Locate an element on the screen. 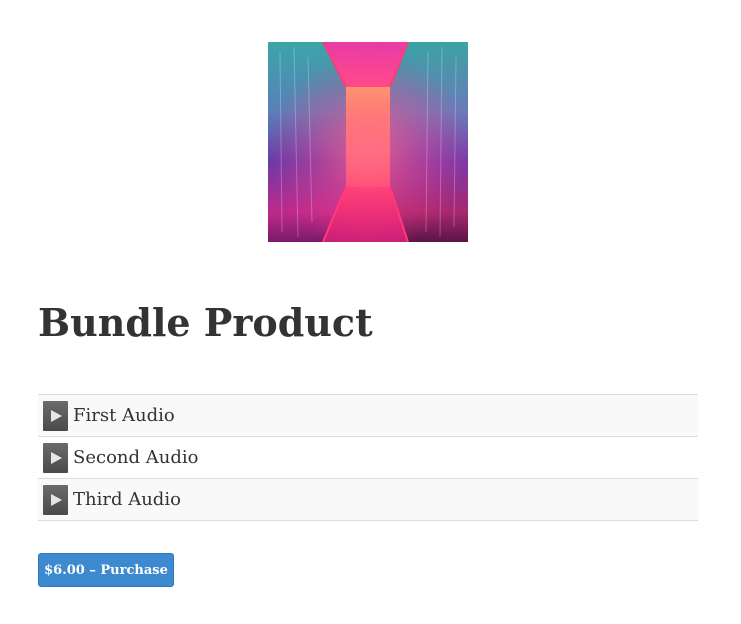 The height and width of the screenshot is (624, 741). track-title: First Audio is located at coordinates (124, 415).